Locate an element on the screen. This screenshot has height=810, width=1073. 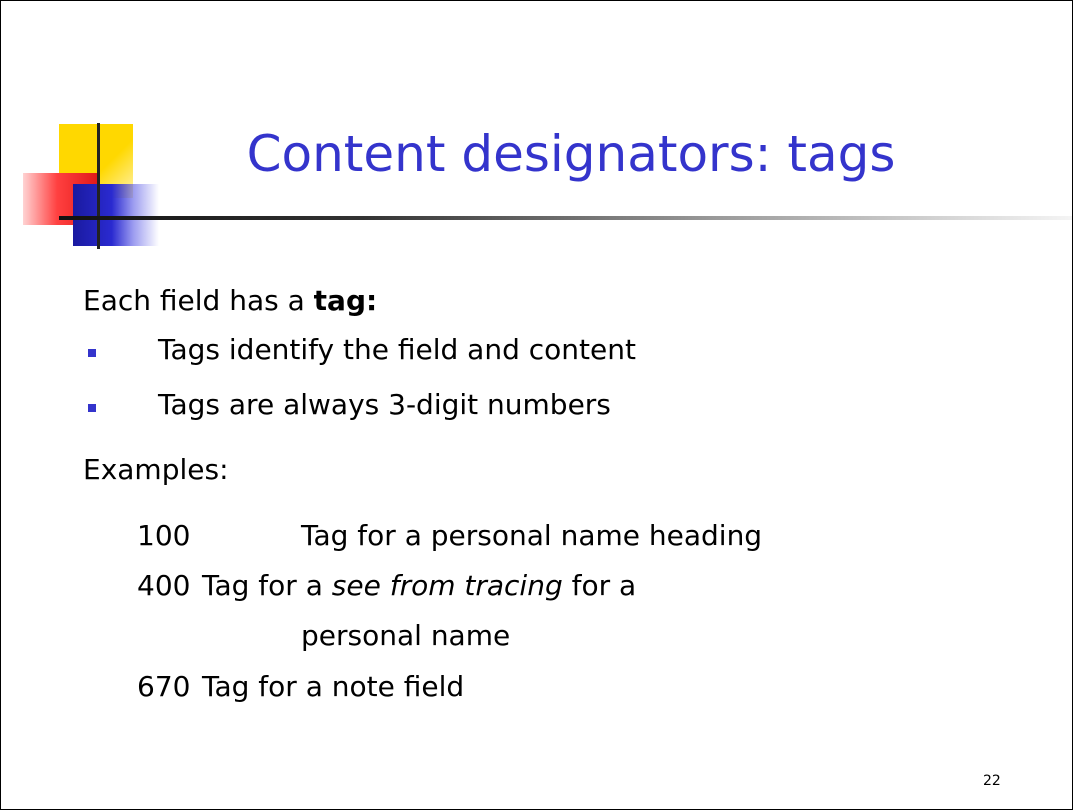
slide-title: Content designators: tags is located at coordinates (571, 154).